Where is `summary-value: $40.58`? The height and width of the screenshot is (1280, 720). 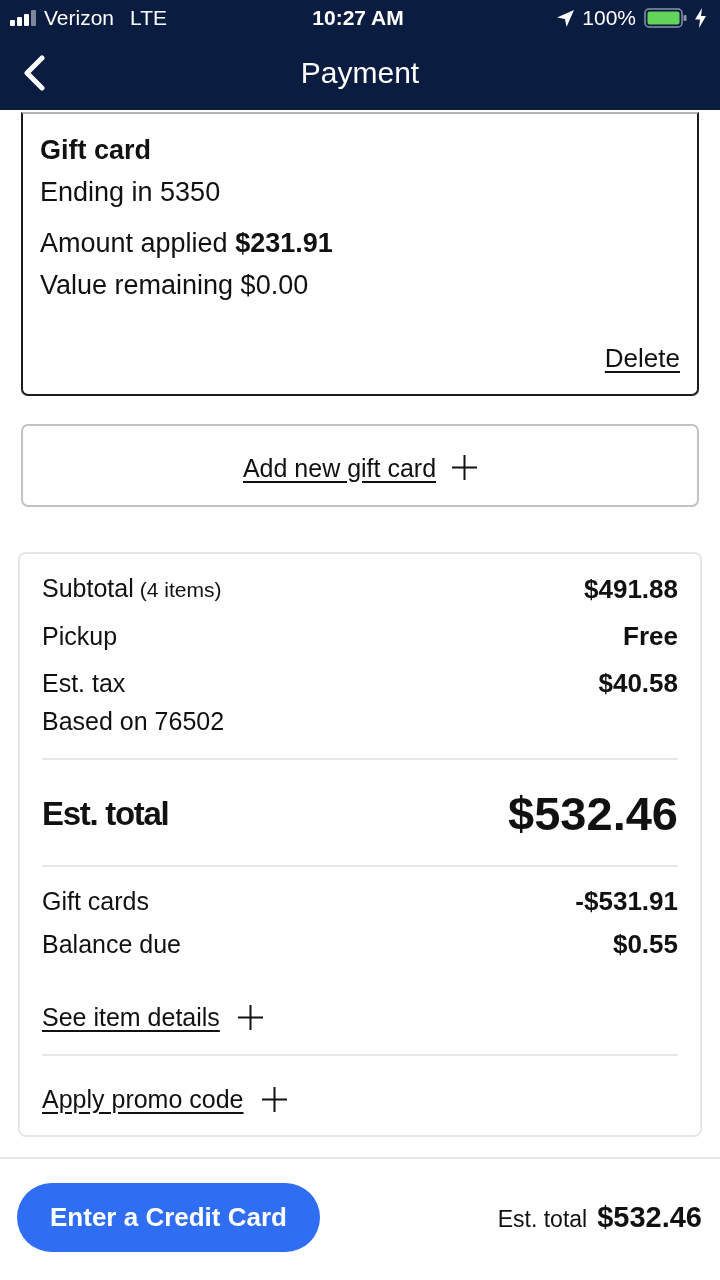 summary-value: $40.58 is located at coordinates (638, 683).